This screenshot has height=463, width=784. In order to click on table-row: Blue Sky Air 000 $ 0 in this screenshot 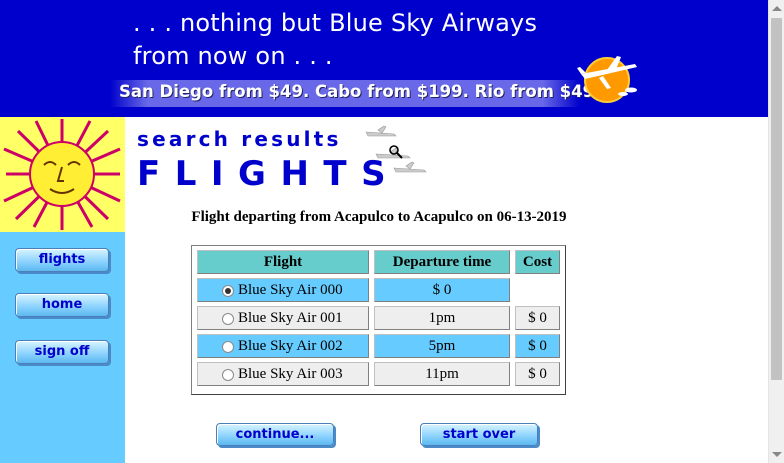, I will do `click(378, 290)`.